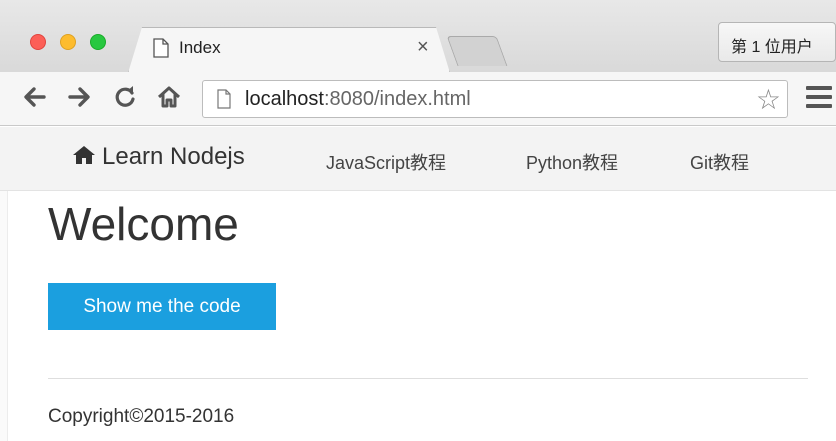  What do you see at coordinates (386, 162) in the screenshot?
I see `nav-link-javascript: JavaScript教程` at bounding box center [386, 162].